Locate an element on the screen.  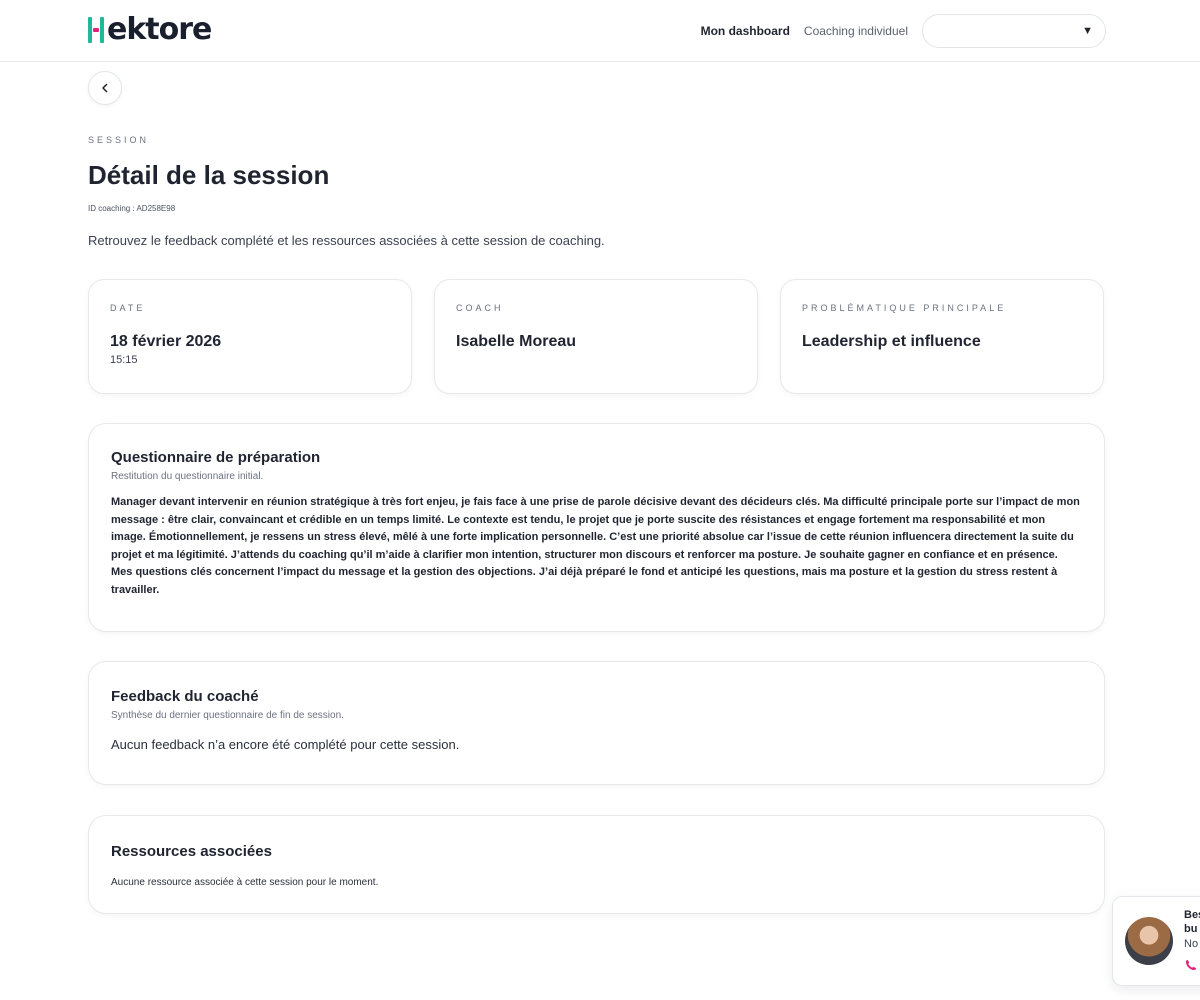
questionnaire-title: Questionnaire de préparation is located at coordinates (216, 457).